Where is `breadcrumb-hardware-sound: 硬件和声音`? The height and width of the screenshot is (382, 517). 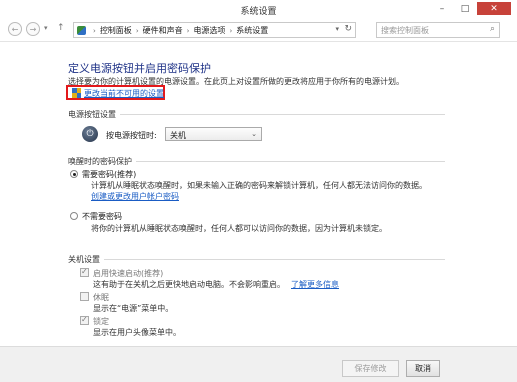 breadcrumb-hardware-sound: 硬件和声音 is located at coordinates (163, 30).